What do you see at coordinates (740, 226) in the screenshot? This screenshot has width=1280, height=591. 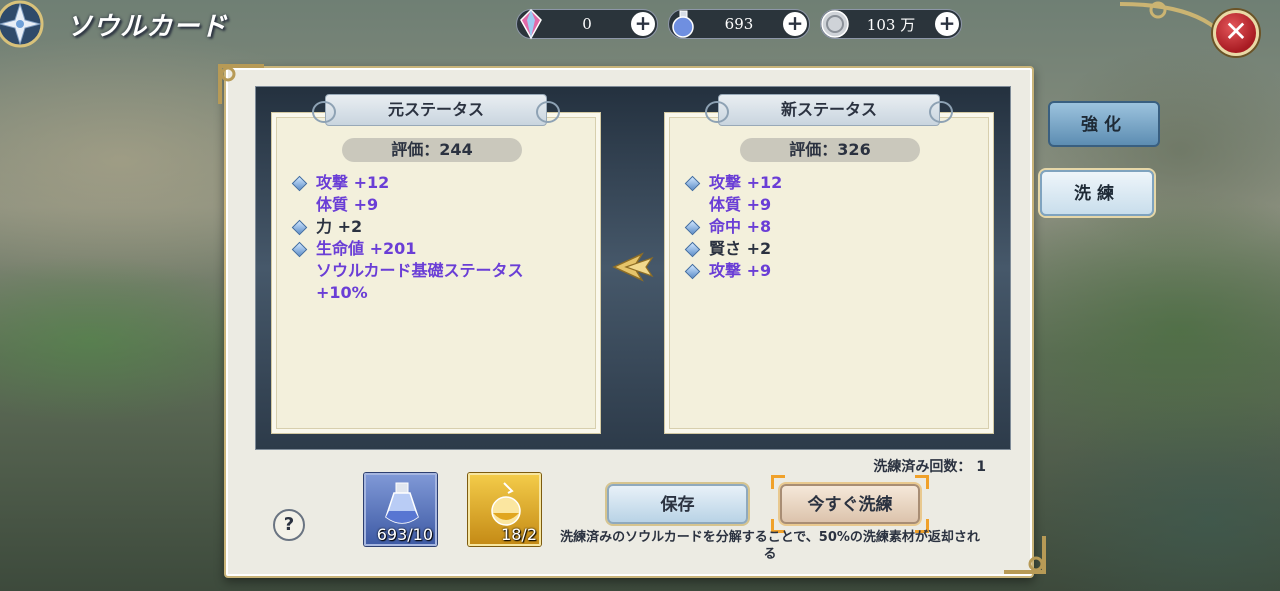 I see `stat-text: 命中 +8` at bounding box center [740, 226].